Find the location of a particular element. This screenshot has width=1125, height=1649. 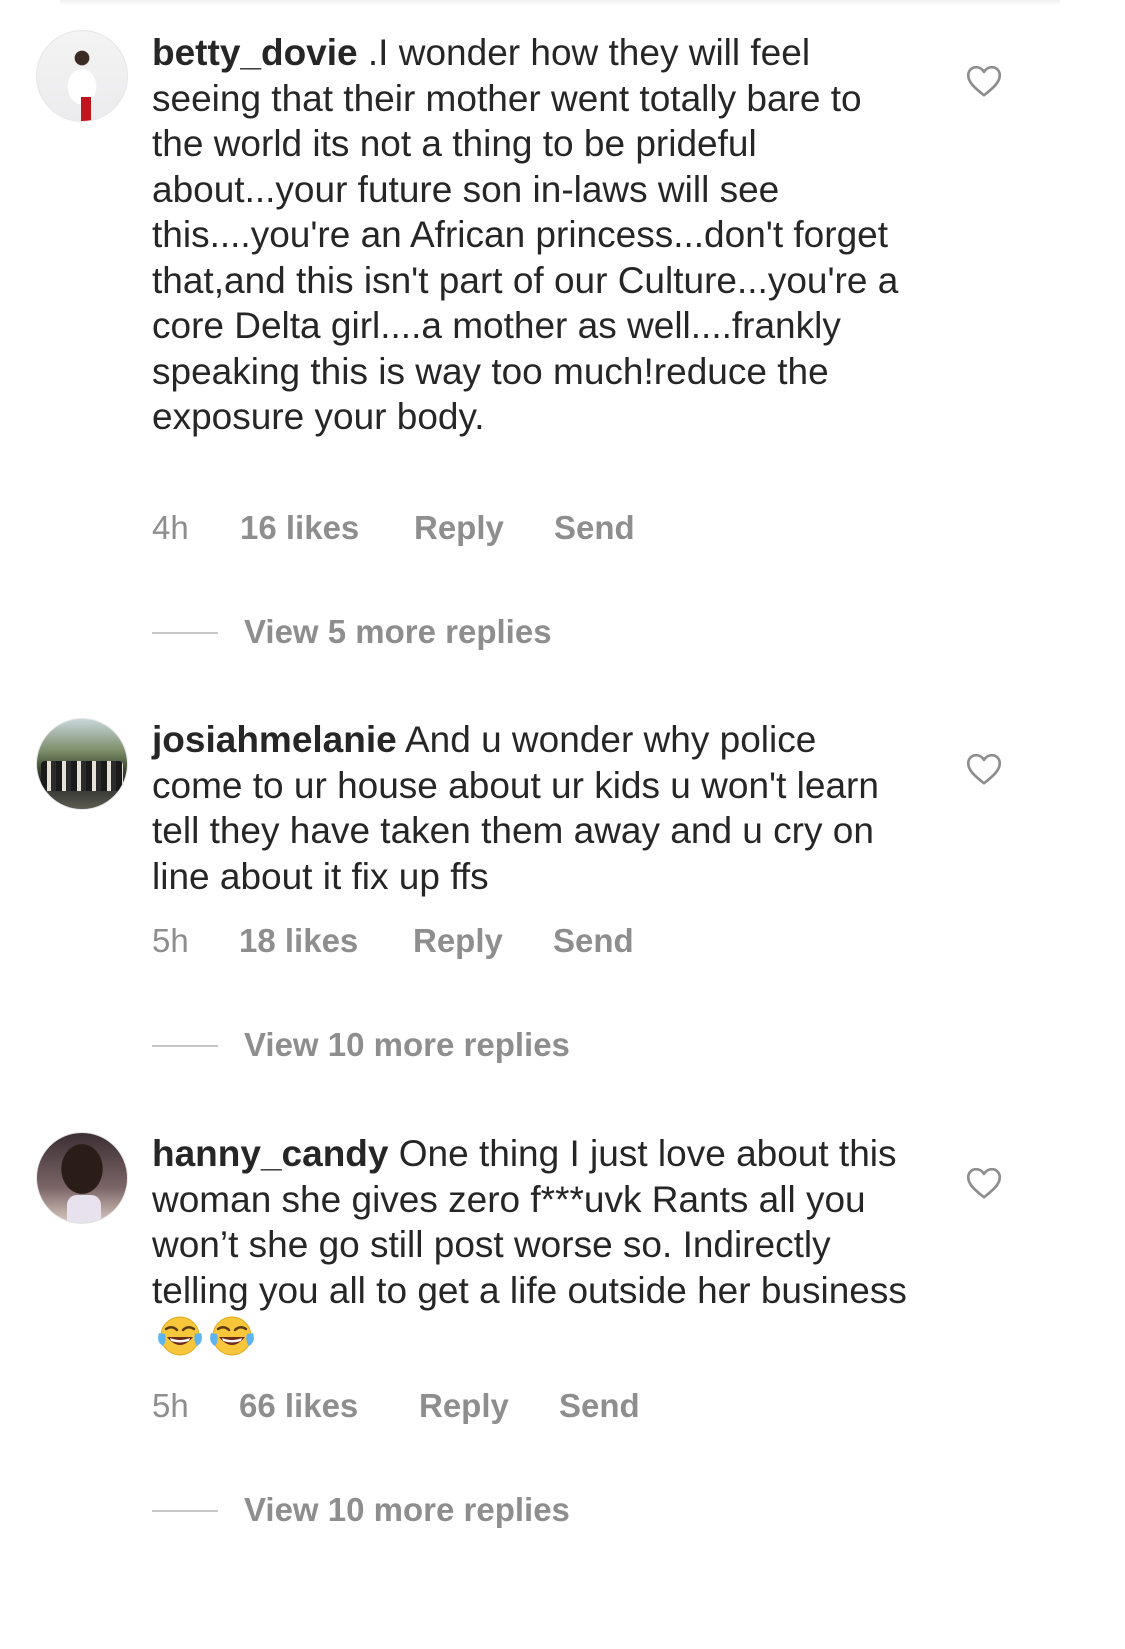

likes-count: 18 likes is located at coordinates (298, 941).